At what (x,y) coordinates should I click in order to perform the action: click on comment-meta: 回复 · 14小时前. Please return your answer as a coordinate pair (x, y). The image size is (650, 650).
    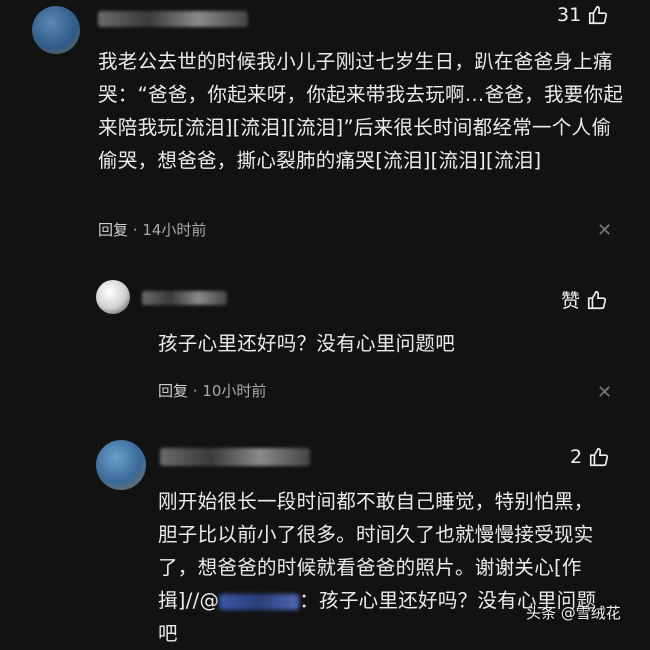
    Looking at the image, I should click on (152, 229).